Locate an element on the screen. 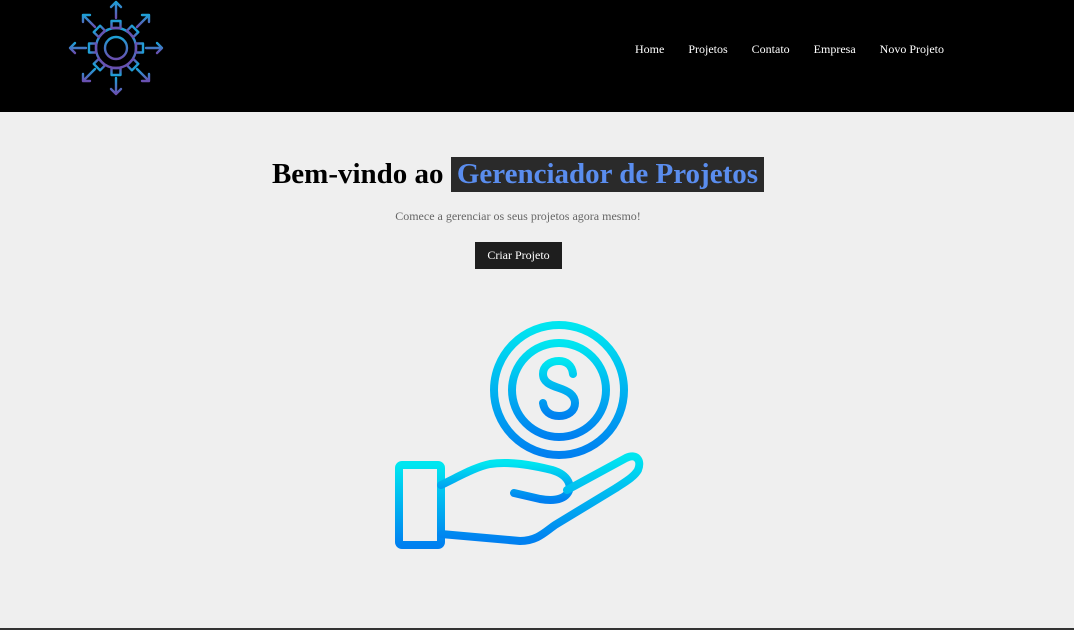 Image resolution: width=1074 pixels, height=630 pixels. create-project-button: Criar Projeto is located at coordinates (518, 255).